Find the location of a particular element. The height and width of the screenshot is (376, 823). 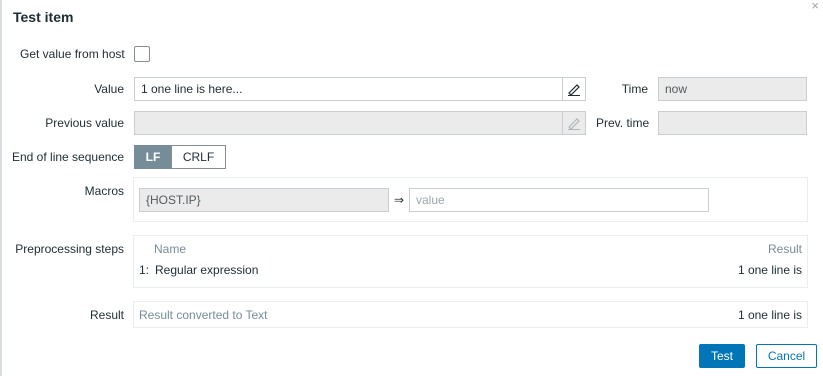

get-value-label: Get value from host is located at coordinates (72, 54).